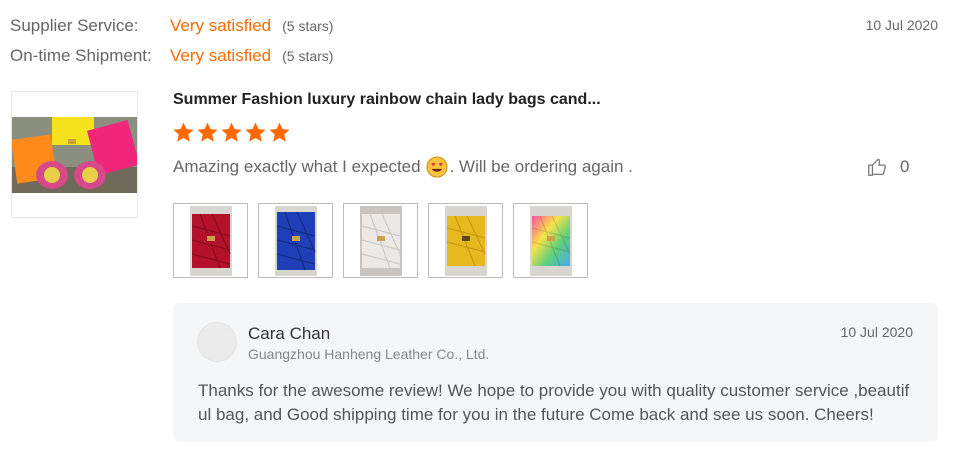 This screenshot has height=461, width=953. Describe the element at coordinates (308, 26) in the screenshot. I see `supplier-service-stars: (5 stars)` at that location.